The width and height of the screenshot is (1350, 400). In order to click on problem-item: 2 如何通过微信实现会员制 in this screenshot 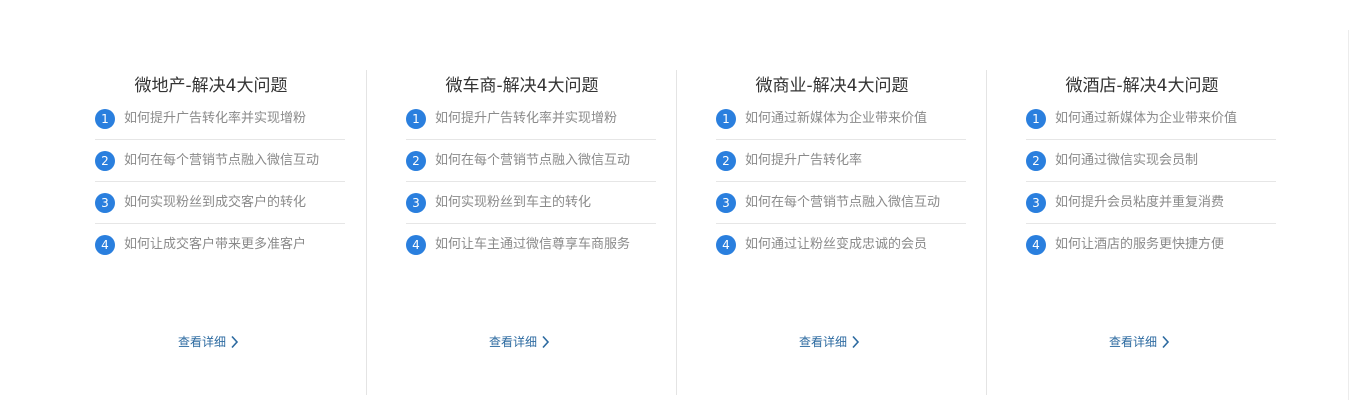, I will do `click(1151, 161)`.